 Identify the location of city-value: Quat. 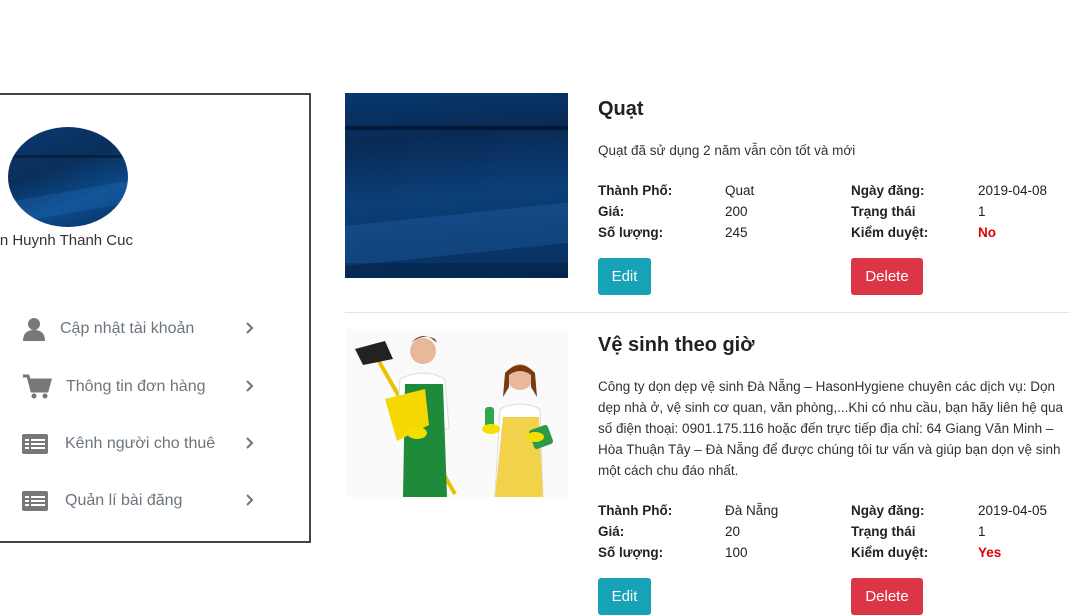
(740, 190).